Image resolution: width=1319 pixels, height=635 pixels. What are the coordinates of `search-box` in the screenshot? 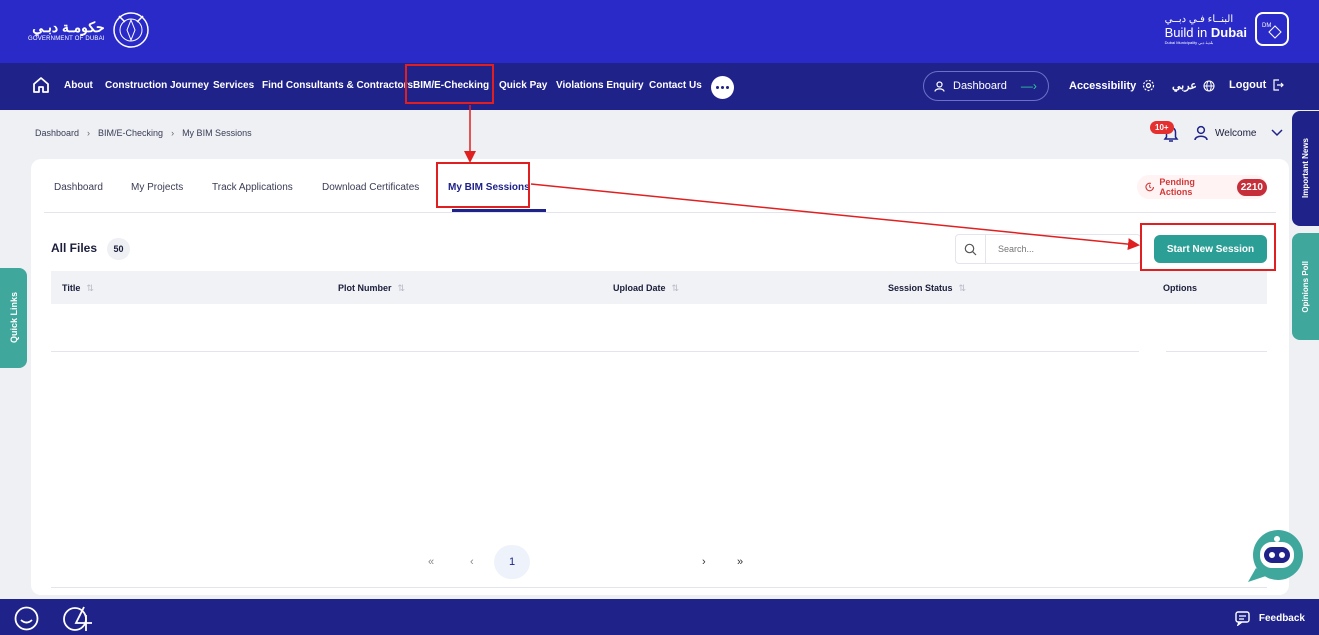 It's located at (1048, 249).